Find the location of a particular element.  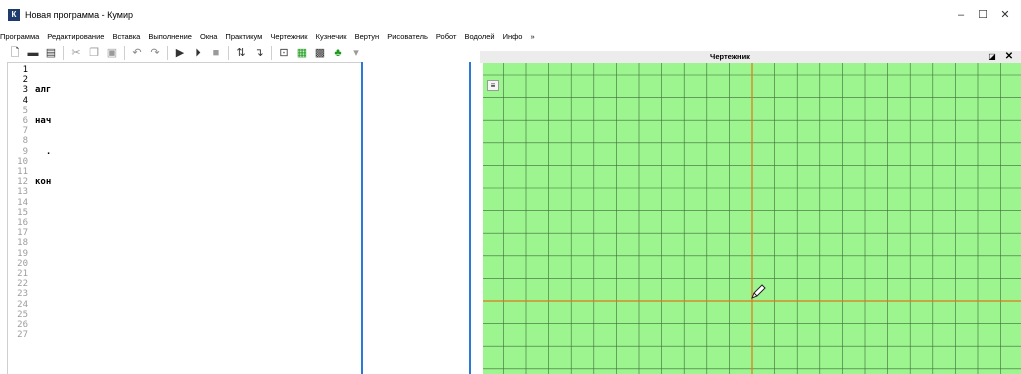

code-line: . is located at coordinates (43, 151).